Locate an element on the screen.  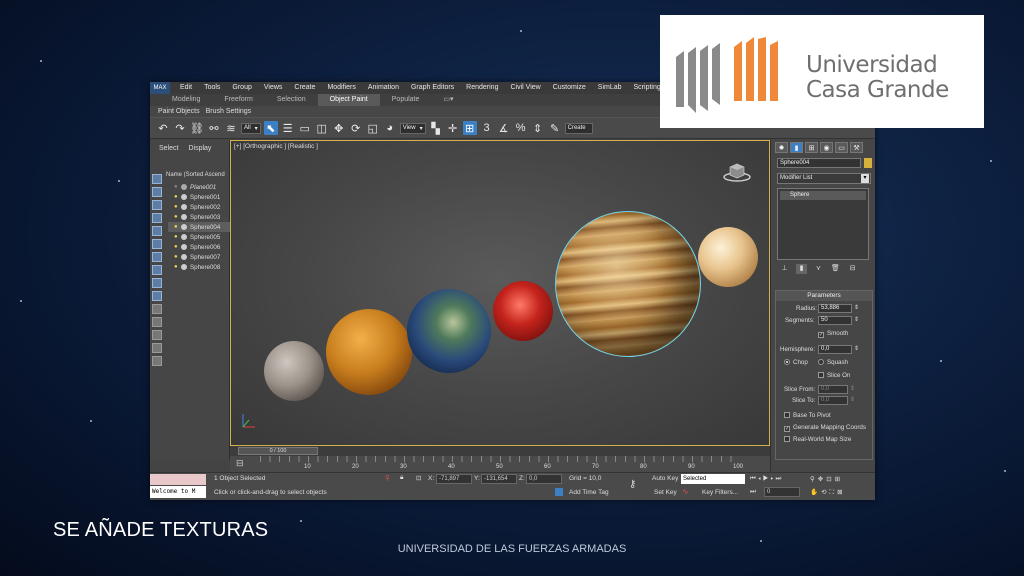
zoom-pan-icons: ⚲✥⊡⊞ is located at coordinates (826, 479).